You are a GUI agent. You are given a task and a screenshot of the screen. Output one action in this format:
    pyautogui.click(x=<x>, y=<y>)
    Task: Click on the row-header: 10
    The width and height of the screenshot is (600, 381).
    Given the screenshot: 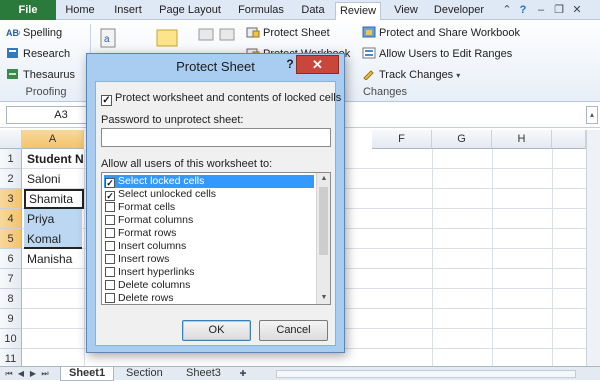 What is the action you would take?
    pyautogui.click(x=11, y=339)
    